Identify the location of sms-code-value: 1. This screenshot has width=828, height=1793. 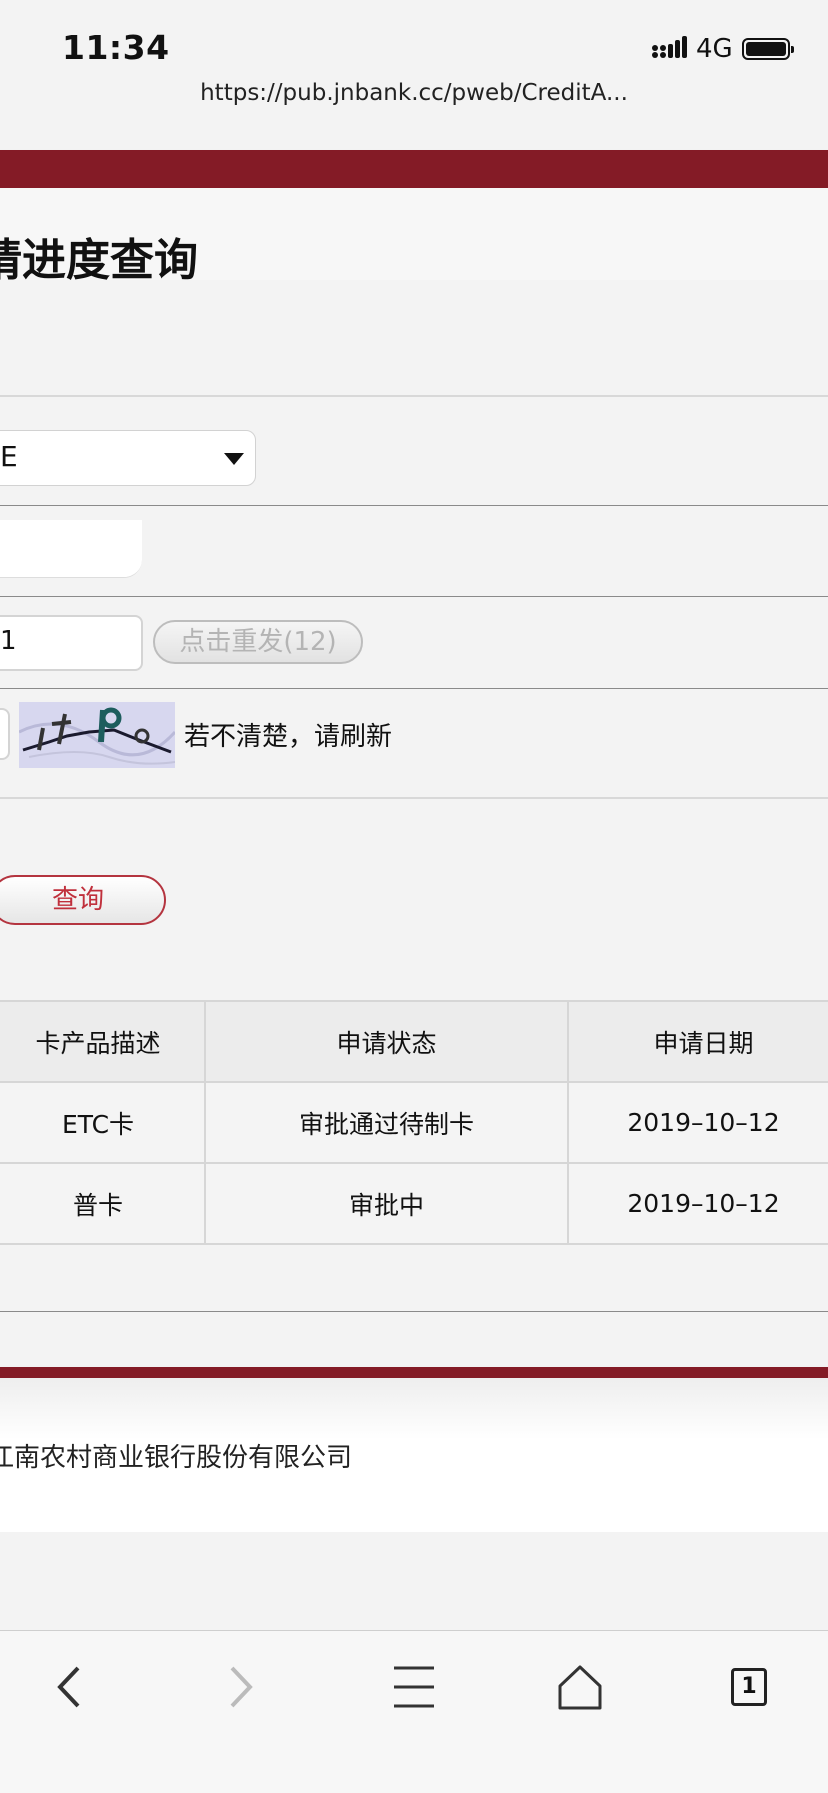
(8, 641).